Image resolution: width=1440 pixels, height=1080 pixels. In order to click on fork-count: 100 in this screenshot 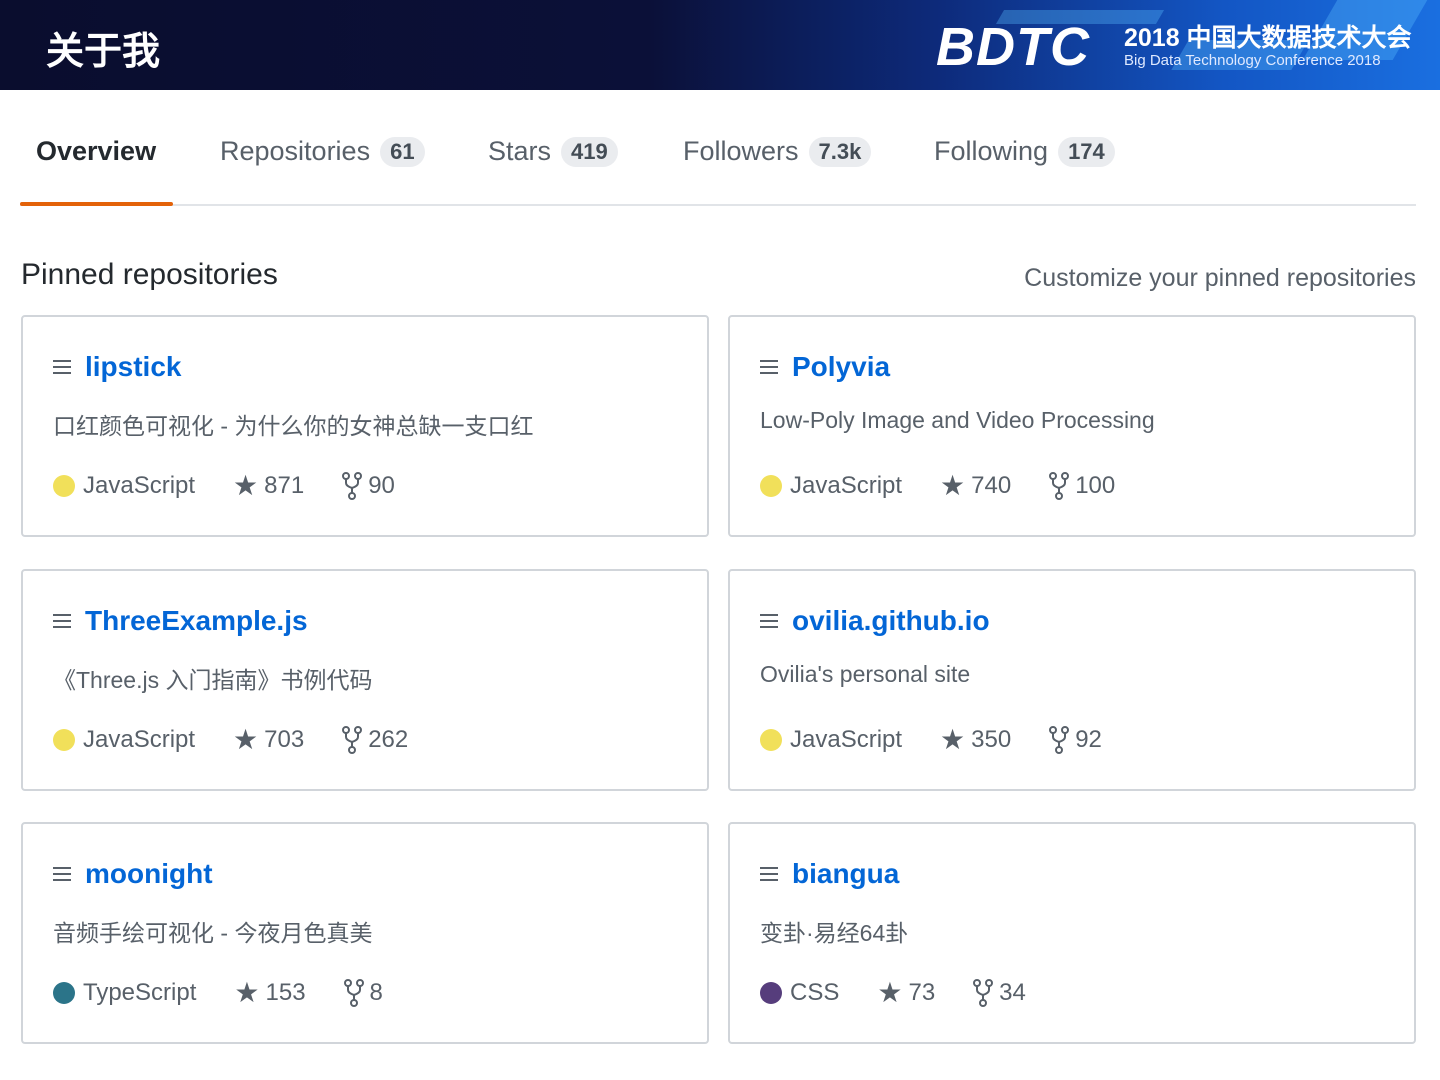, I will do `click(1095, 485)`.